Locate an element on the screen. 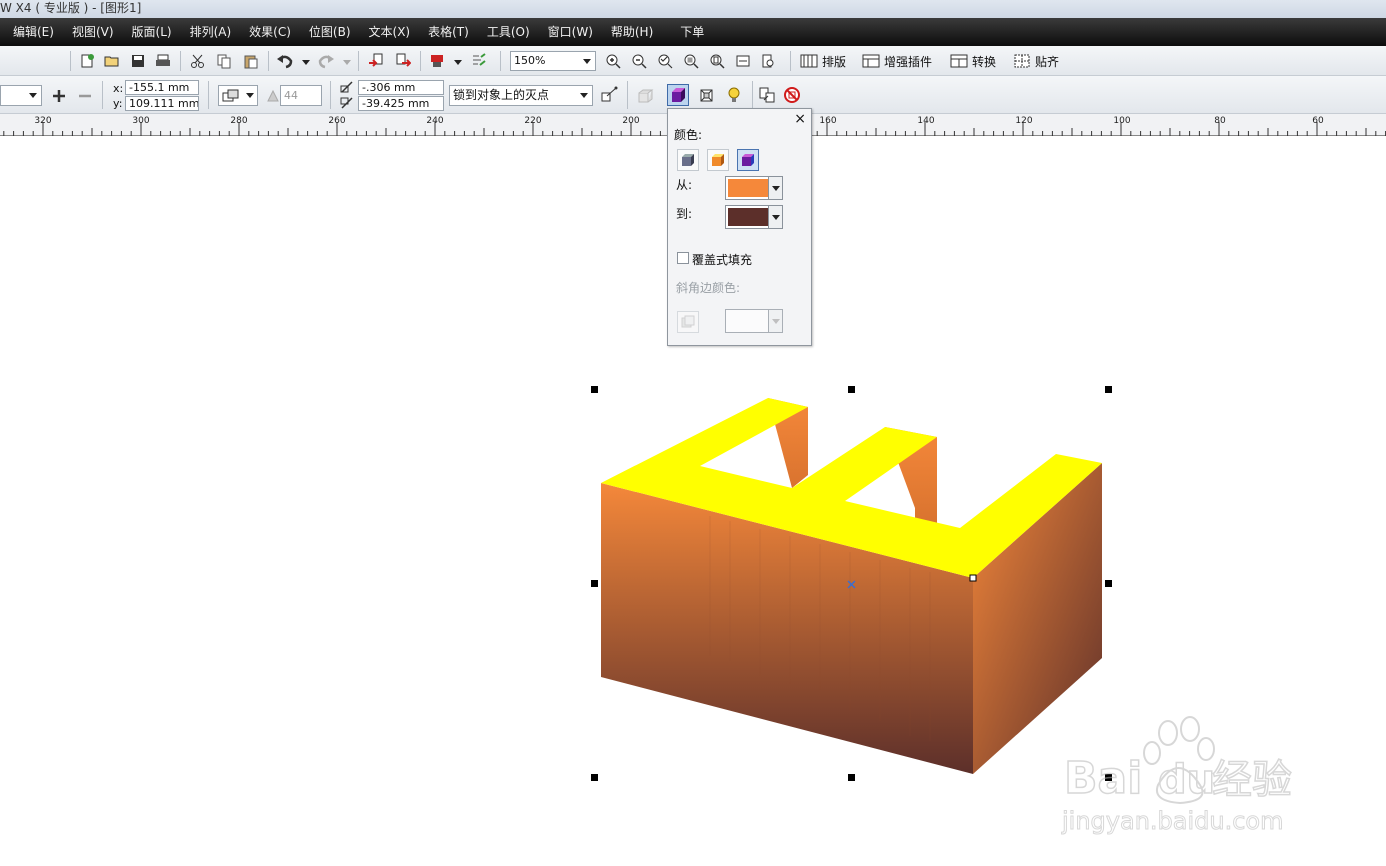 The height and width of the screenshot is (866, 1386). overlay-fill-checkbox is located at coordinates (683, 258).